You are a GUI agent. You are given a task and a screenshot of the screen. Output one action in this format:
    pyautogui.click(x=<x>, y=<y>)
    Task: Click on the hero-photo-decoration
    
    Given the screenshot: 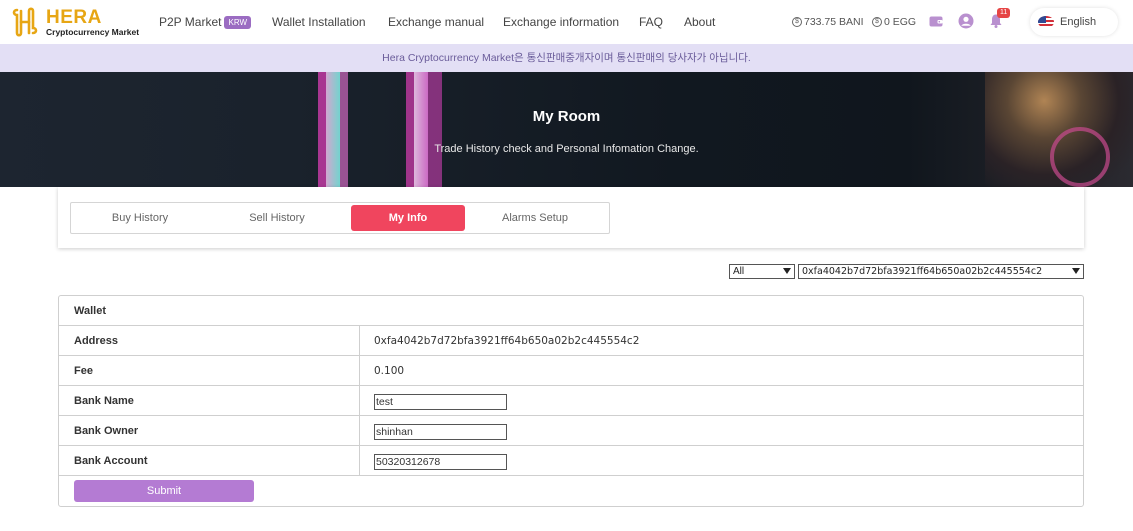 What is the action you would take?
    pyautogui.click(x=1080, y=157)
    